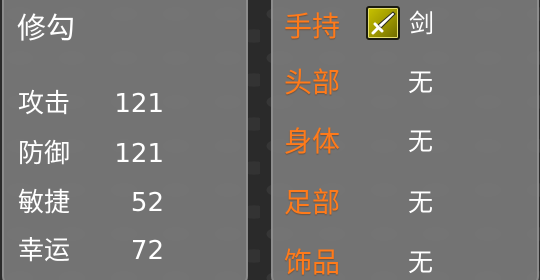  Describe the element at coordinates (404, 203) in the screenshot. I see `equip-slot-feet: 足部 无` at that location.